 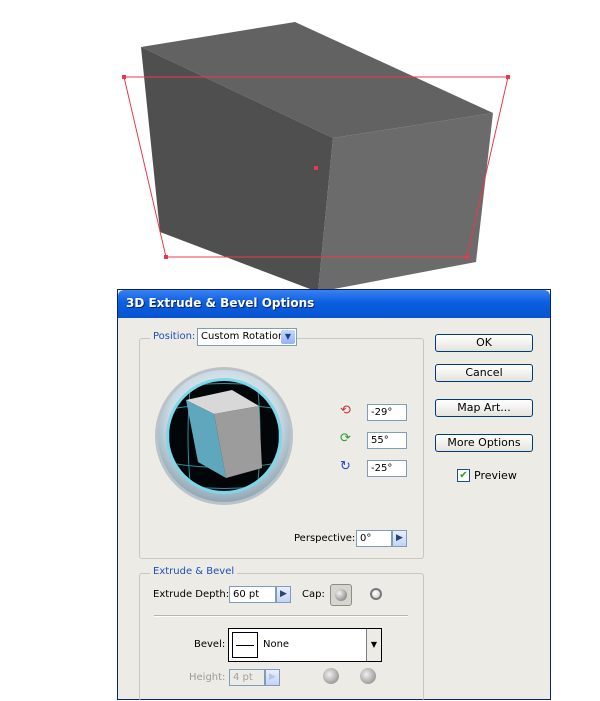 What do you see at coordinates (281, 616) in the screenshot?
I see `separator` at bounding box center [281, 616].